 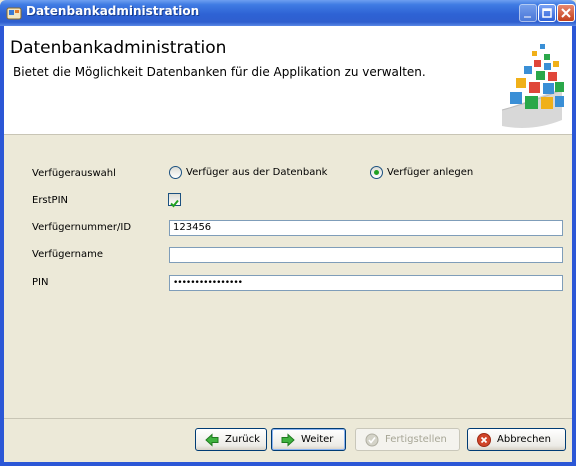 What do you see at coordinates (288, 464) in the screenshot?
I see `window-border-bottom` at bounding box center [288, 464].